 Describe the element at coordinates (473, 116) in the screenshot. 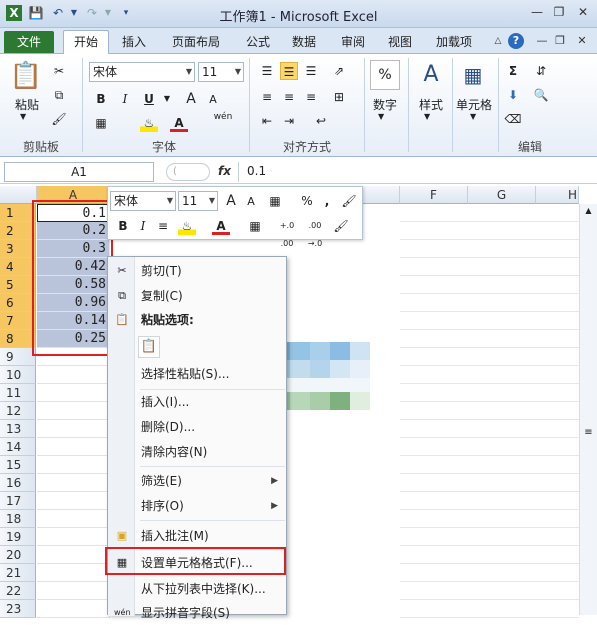

I see `cells-dropdown-icon: ▼` at that location.